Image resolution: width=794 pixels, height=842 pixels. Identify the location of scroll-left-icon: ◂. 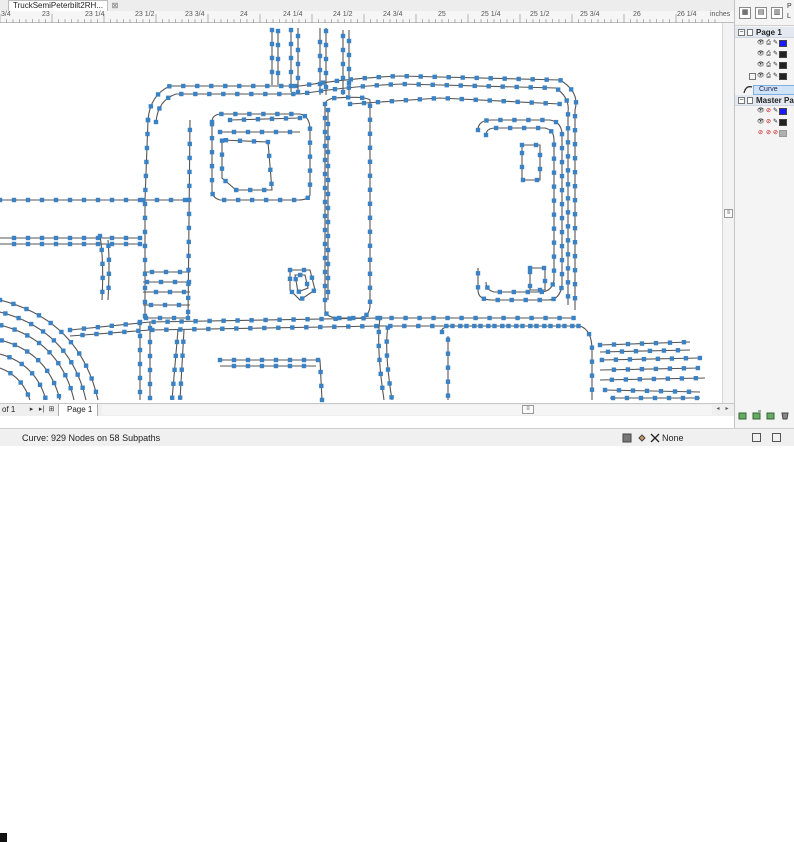
(718, 409).